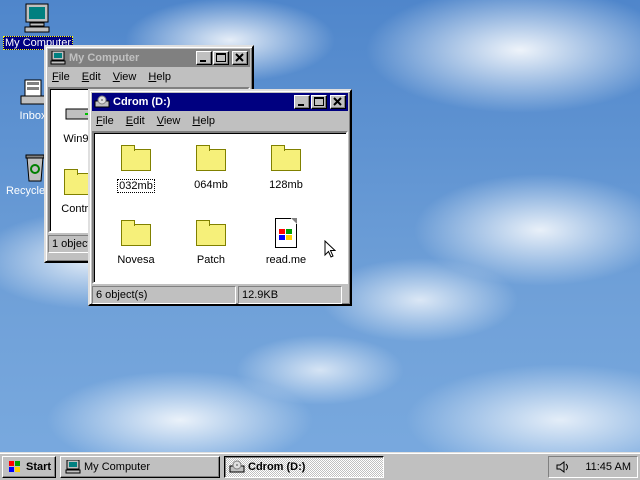 This screenshot has width=640, height=480. I want to click on item-label: read.me, so click(286, 260).